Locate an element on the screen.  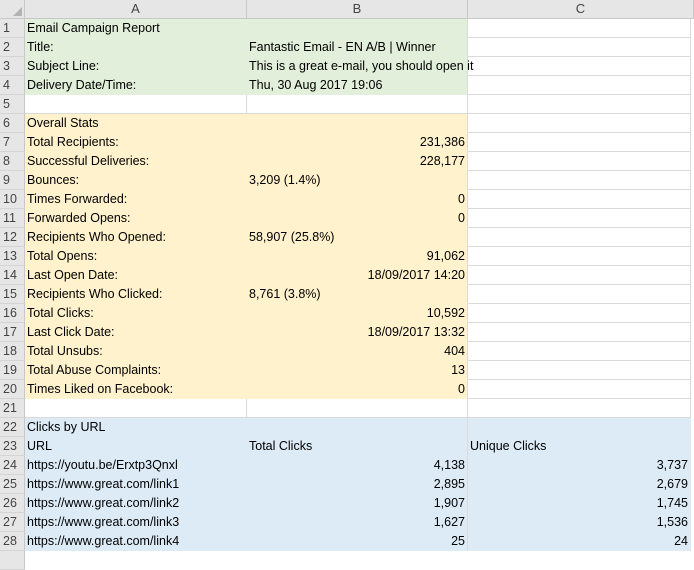
cell-a: Times Liked on Facebook: is located at coordinates (136, 389).